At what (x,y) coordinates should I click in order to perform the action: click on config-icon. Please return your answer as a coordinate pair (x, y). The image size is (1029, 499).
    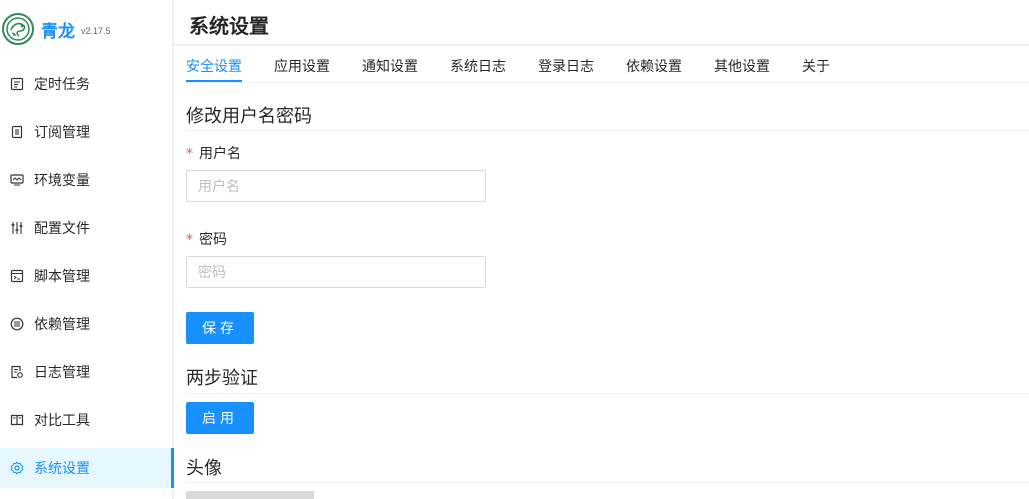
    Looking at the image, I should click on (17, 228).